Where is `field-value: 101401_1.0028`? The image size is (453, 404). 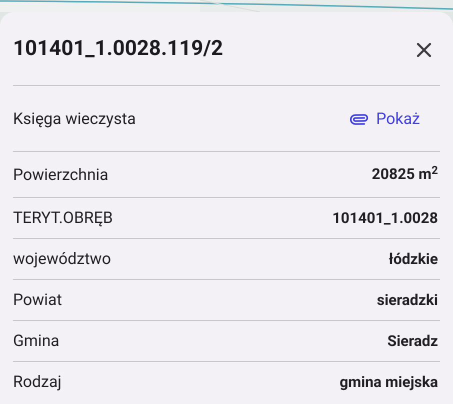 field-value: 101401_1.0028 is located at coordinates (385, 218).